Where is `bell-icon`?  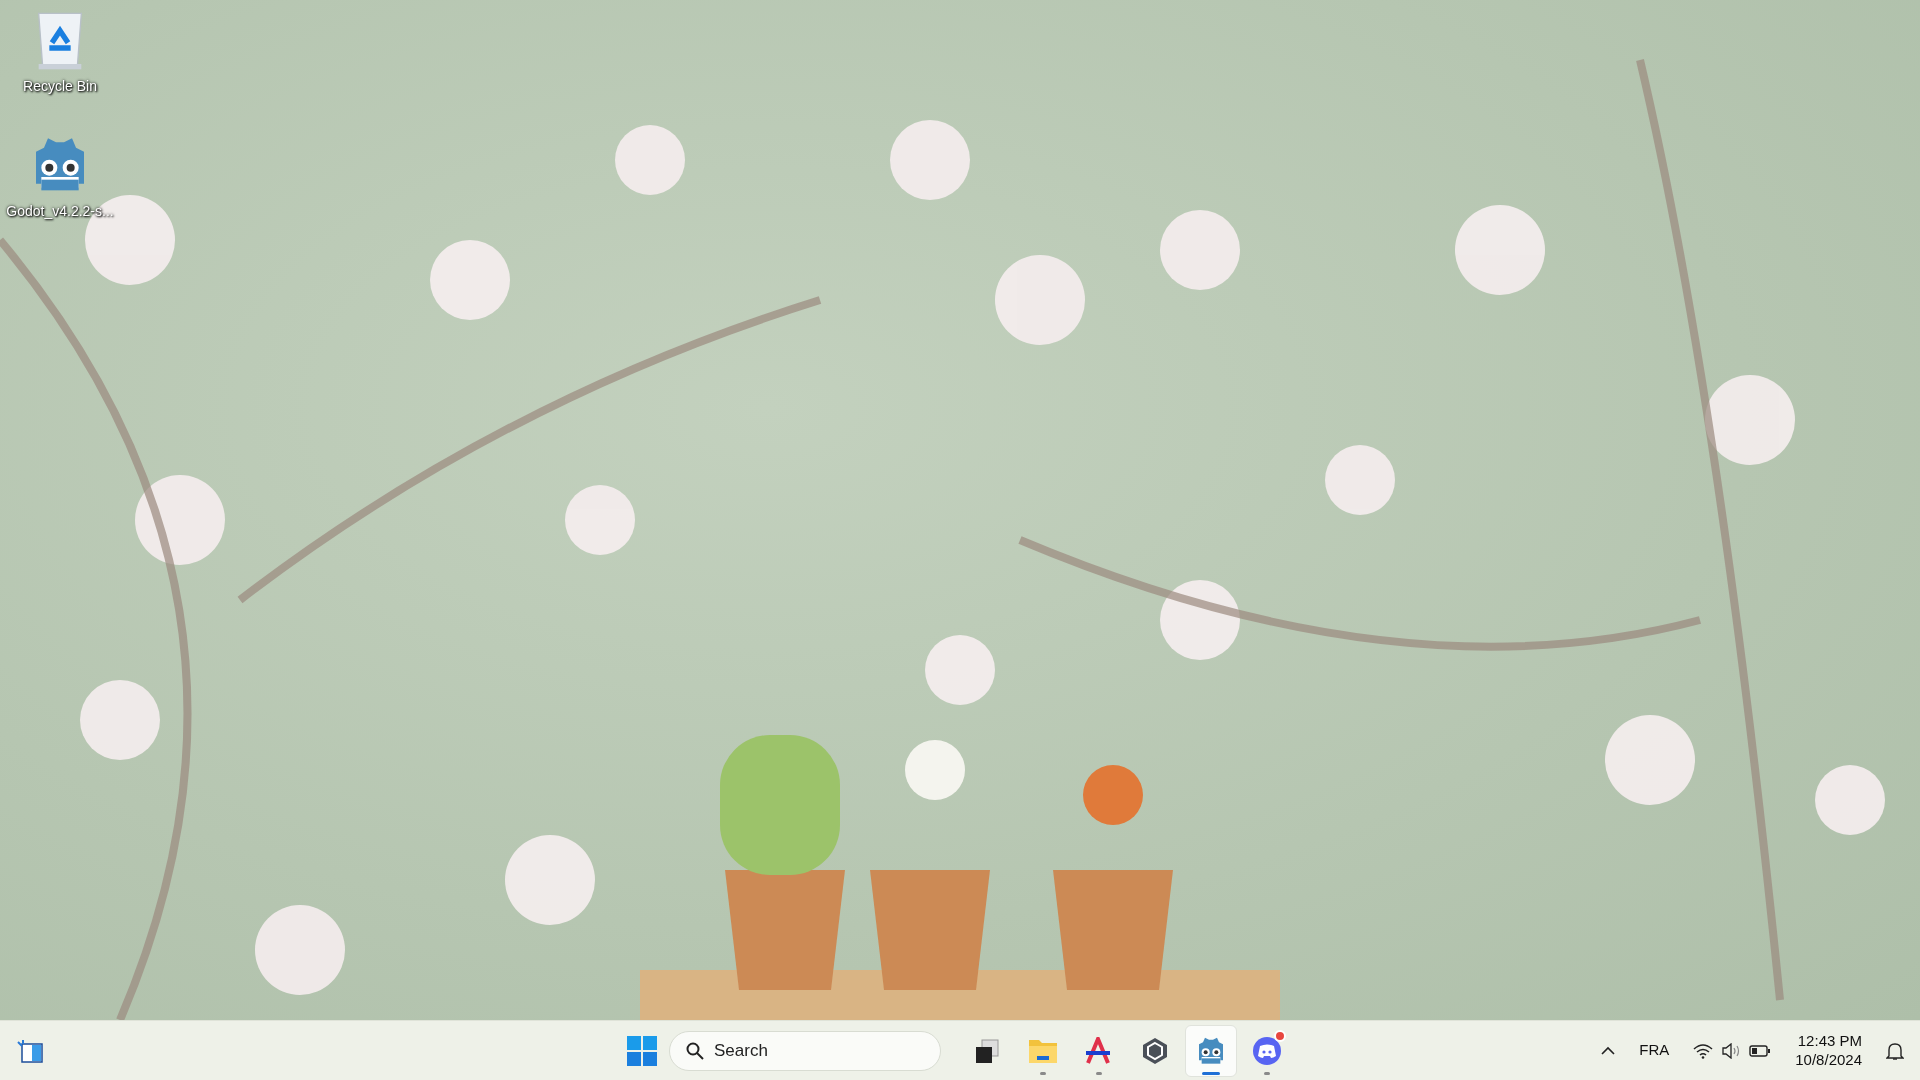 bell-icon is located at coordinates (1895, 1050).